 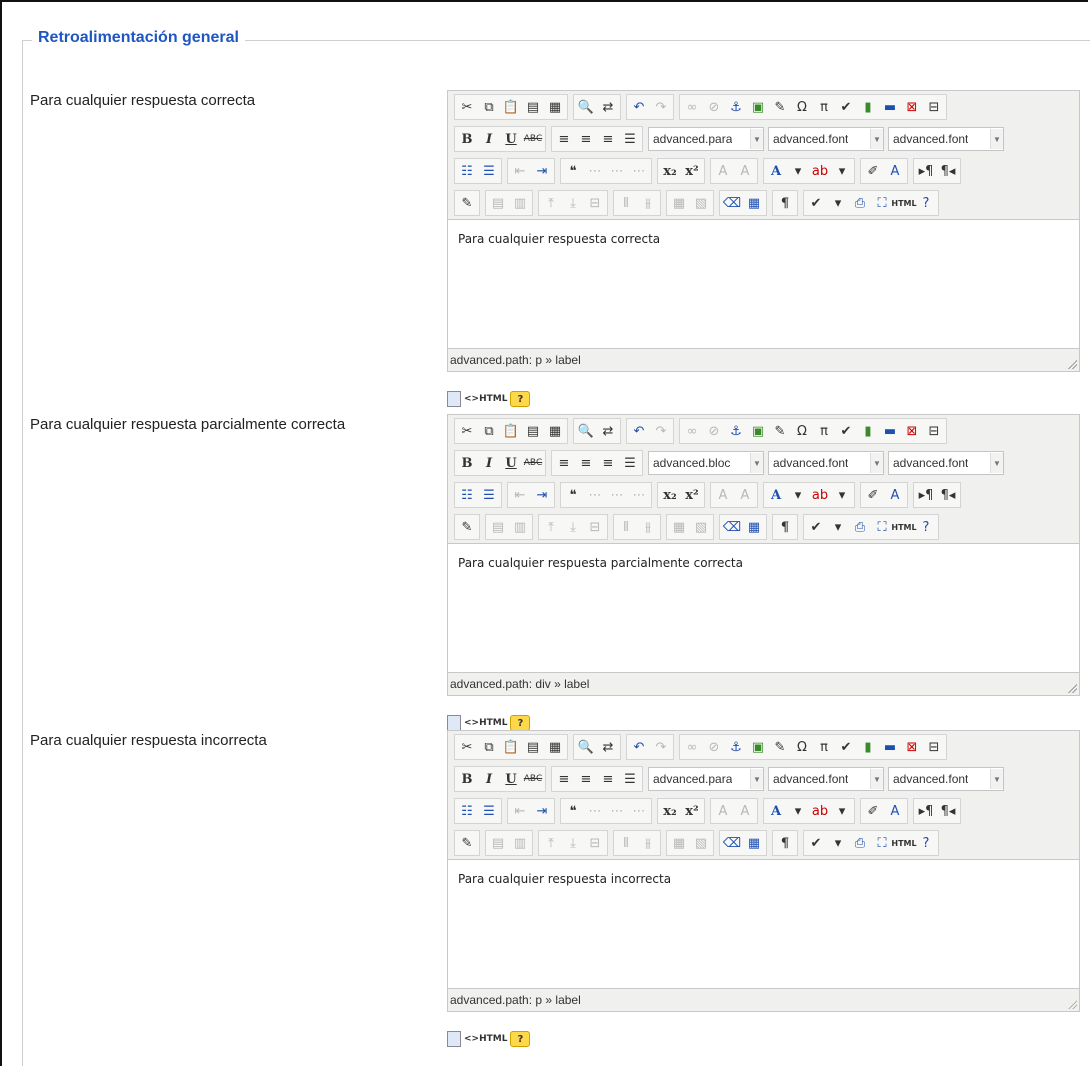 I want to click on html-source-icon: HTML, so click(x=903, y=843).